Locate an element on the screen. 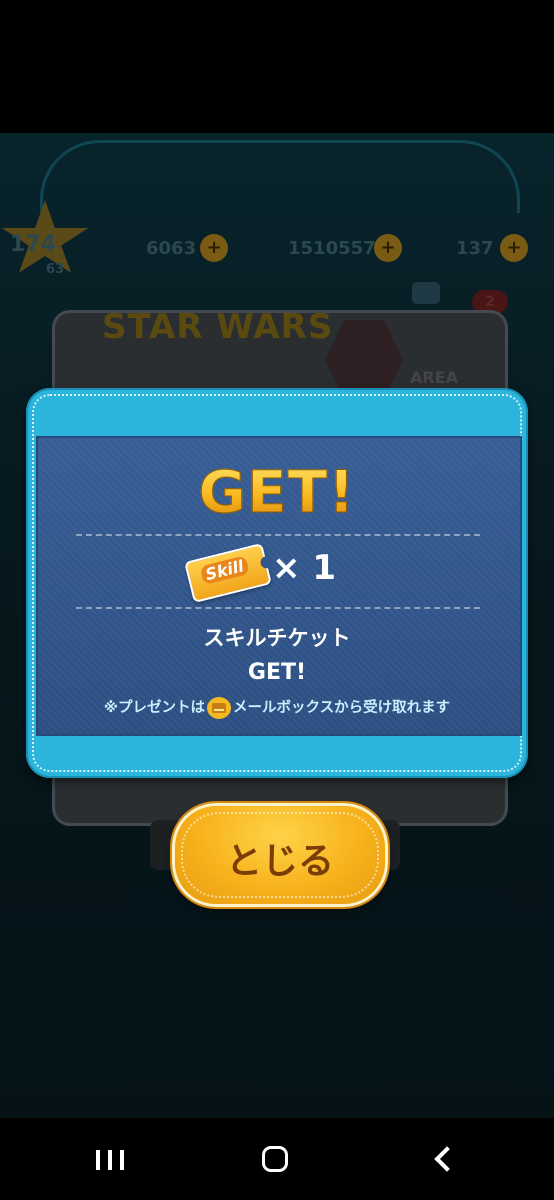 The image size is (554, 1200). heart-add: + is located at coordinates (514, 248).